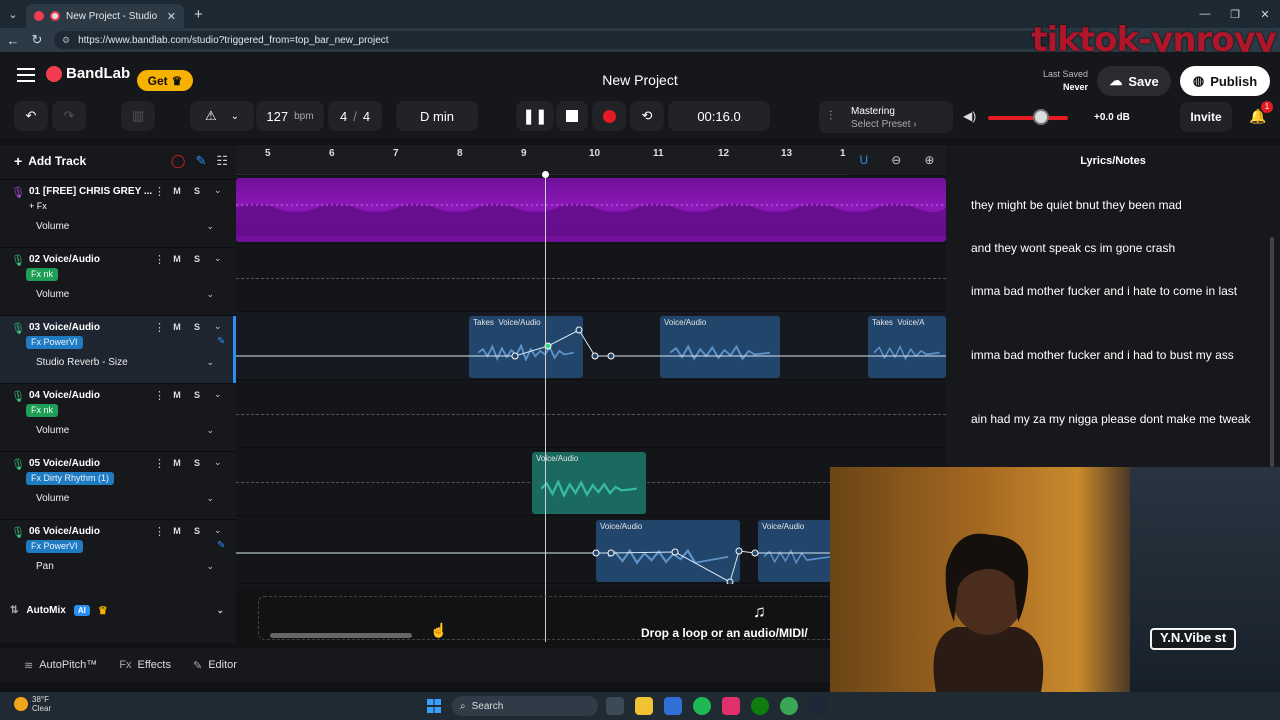  I want to click on stop-button, so click(572, 116).